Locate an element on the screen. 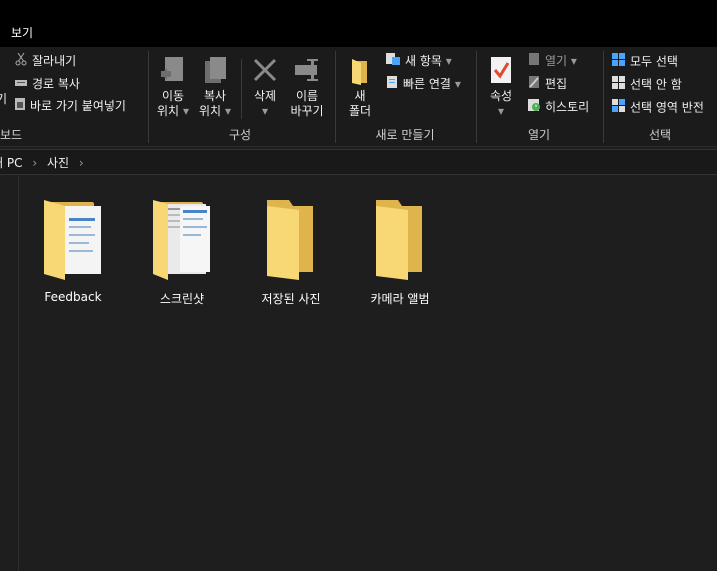 The image size is (717, 571). paste-shortcut-button: 바로 가기 붙여넣기 is located at coordinates (70, 106).